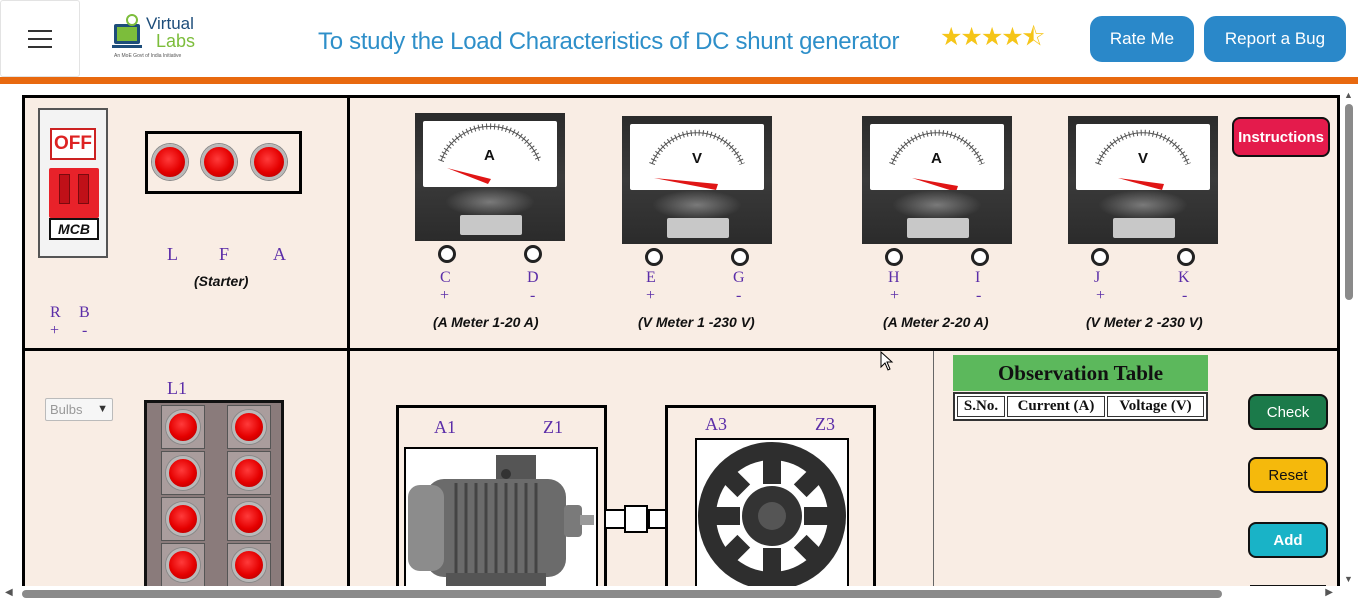 This screenshot has height=602, width=1358. I want to click on terminal-label-d: D, so click(533, 277).